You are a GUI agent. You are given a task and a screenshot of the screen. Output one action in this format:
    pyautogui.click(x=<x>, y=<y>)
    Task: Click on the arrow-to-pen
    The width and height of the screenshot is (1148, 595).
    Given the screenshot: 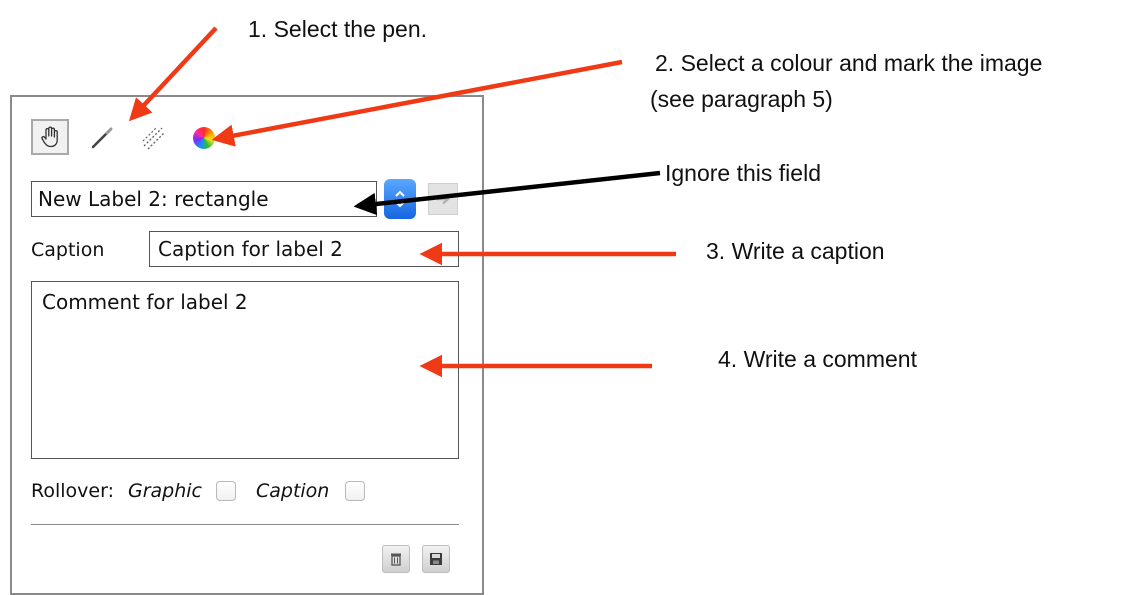 What is the action you would take?
    pyautogui.click(x=173, y=74)
    